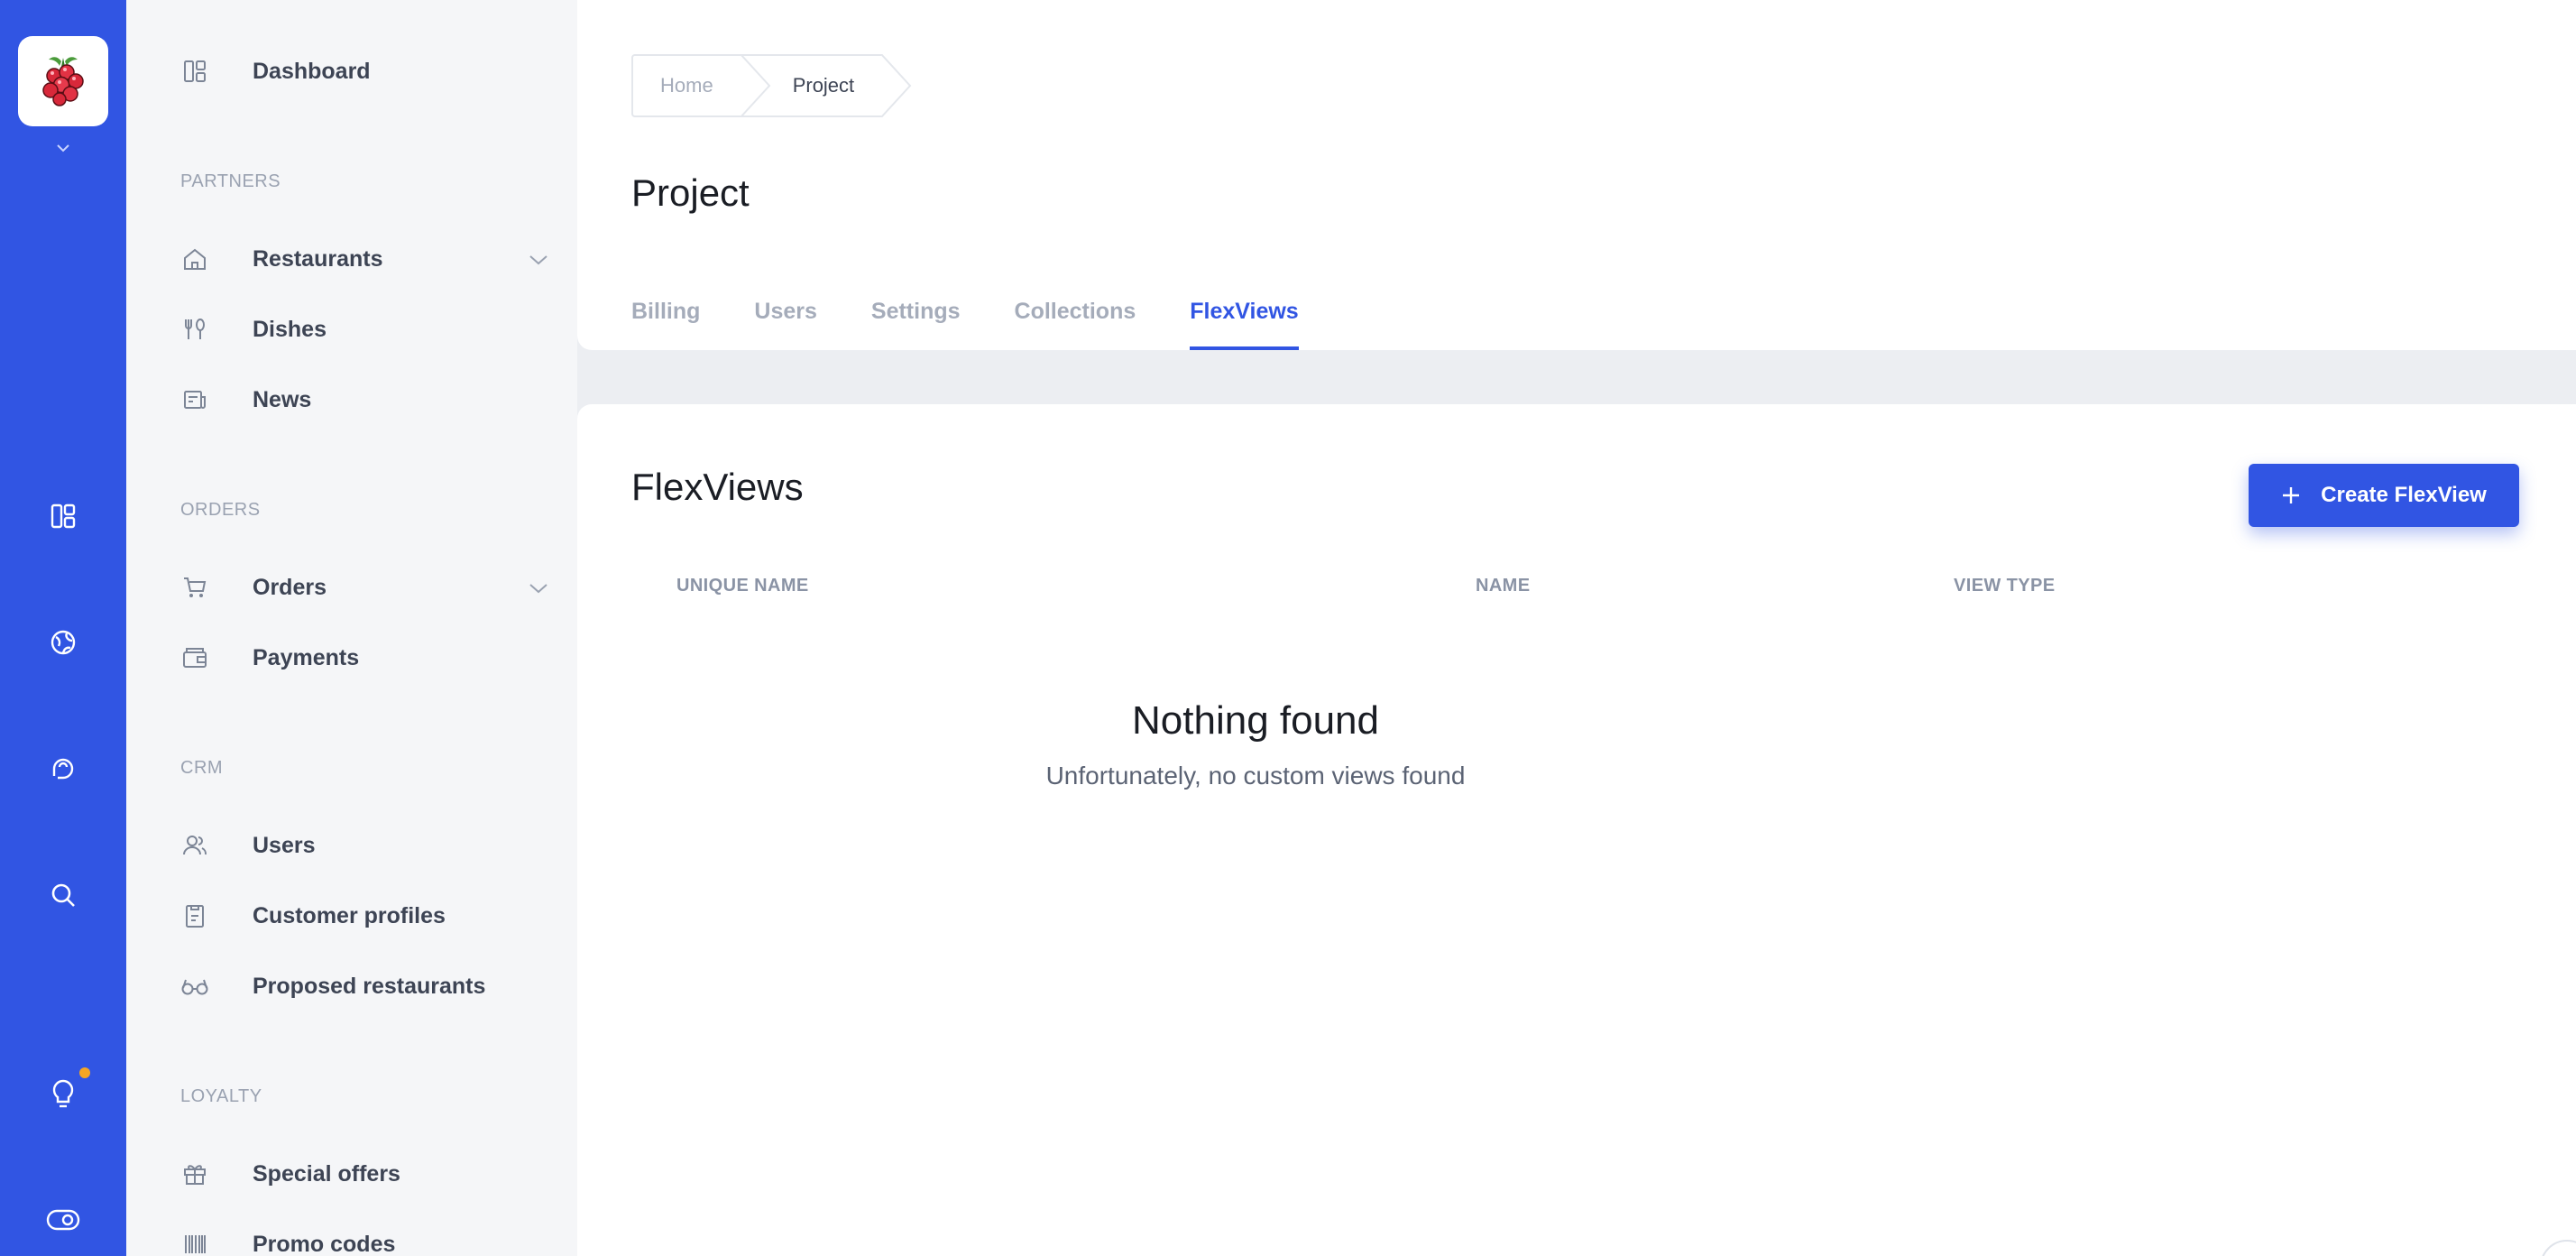 This screenshot has width=2576, height=1256. I want to click on barcode-icon, so click(194, 1243).